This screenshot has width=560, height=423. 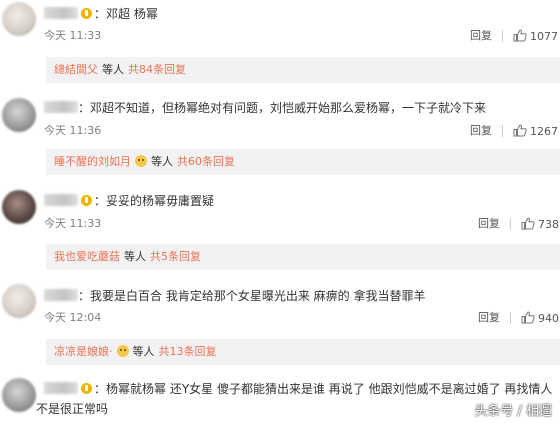 What do you see at coordinates (72, 409) in the screenshot?
I see `comment-text-continued: 不是很正常吗` at bounding box center [72, 409].